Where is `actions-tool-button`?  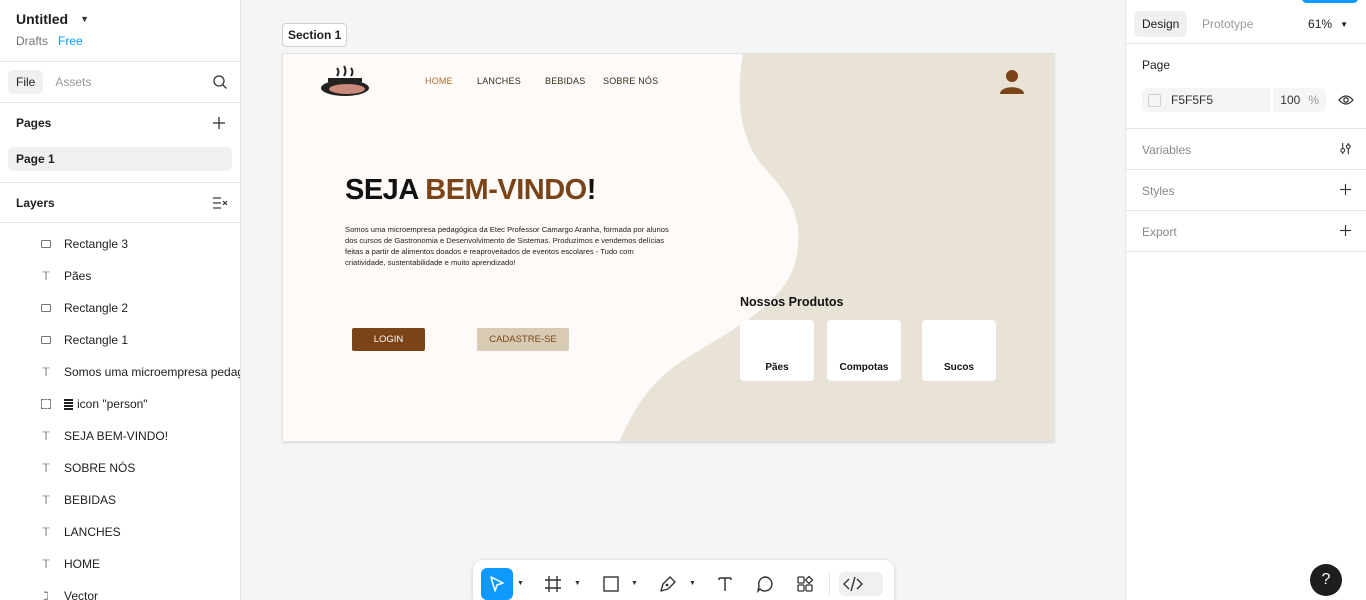
actions-tool-button is located at coordinates (805, 584).